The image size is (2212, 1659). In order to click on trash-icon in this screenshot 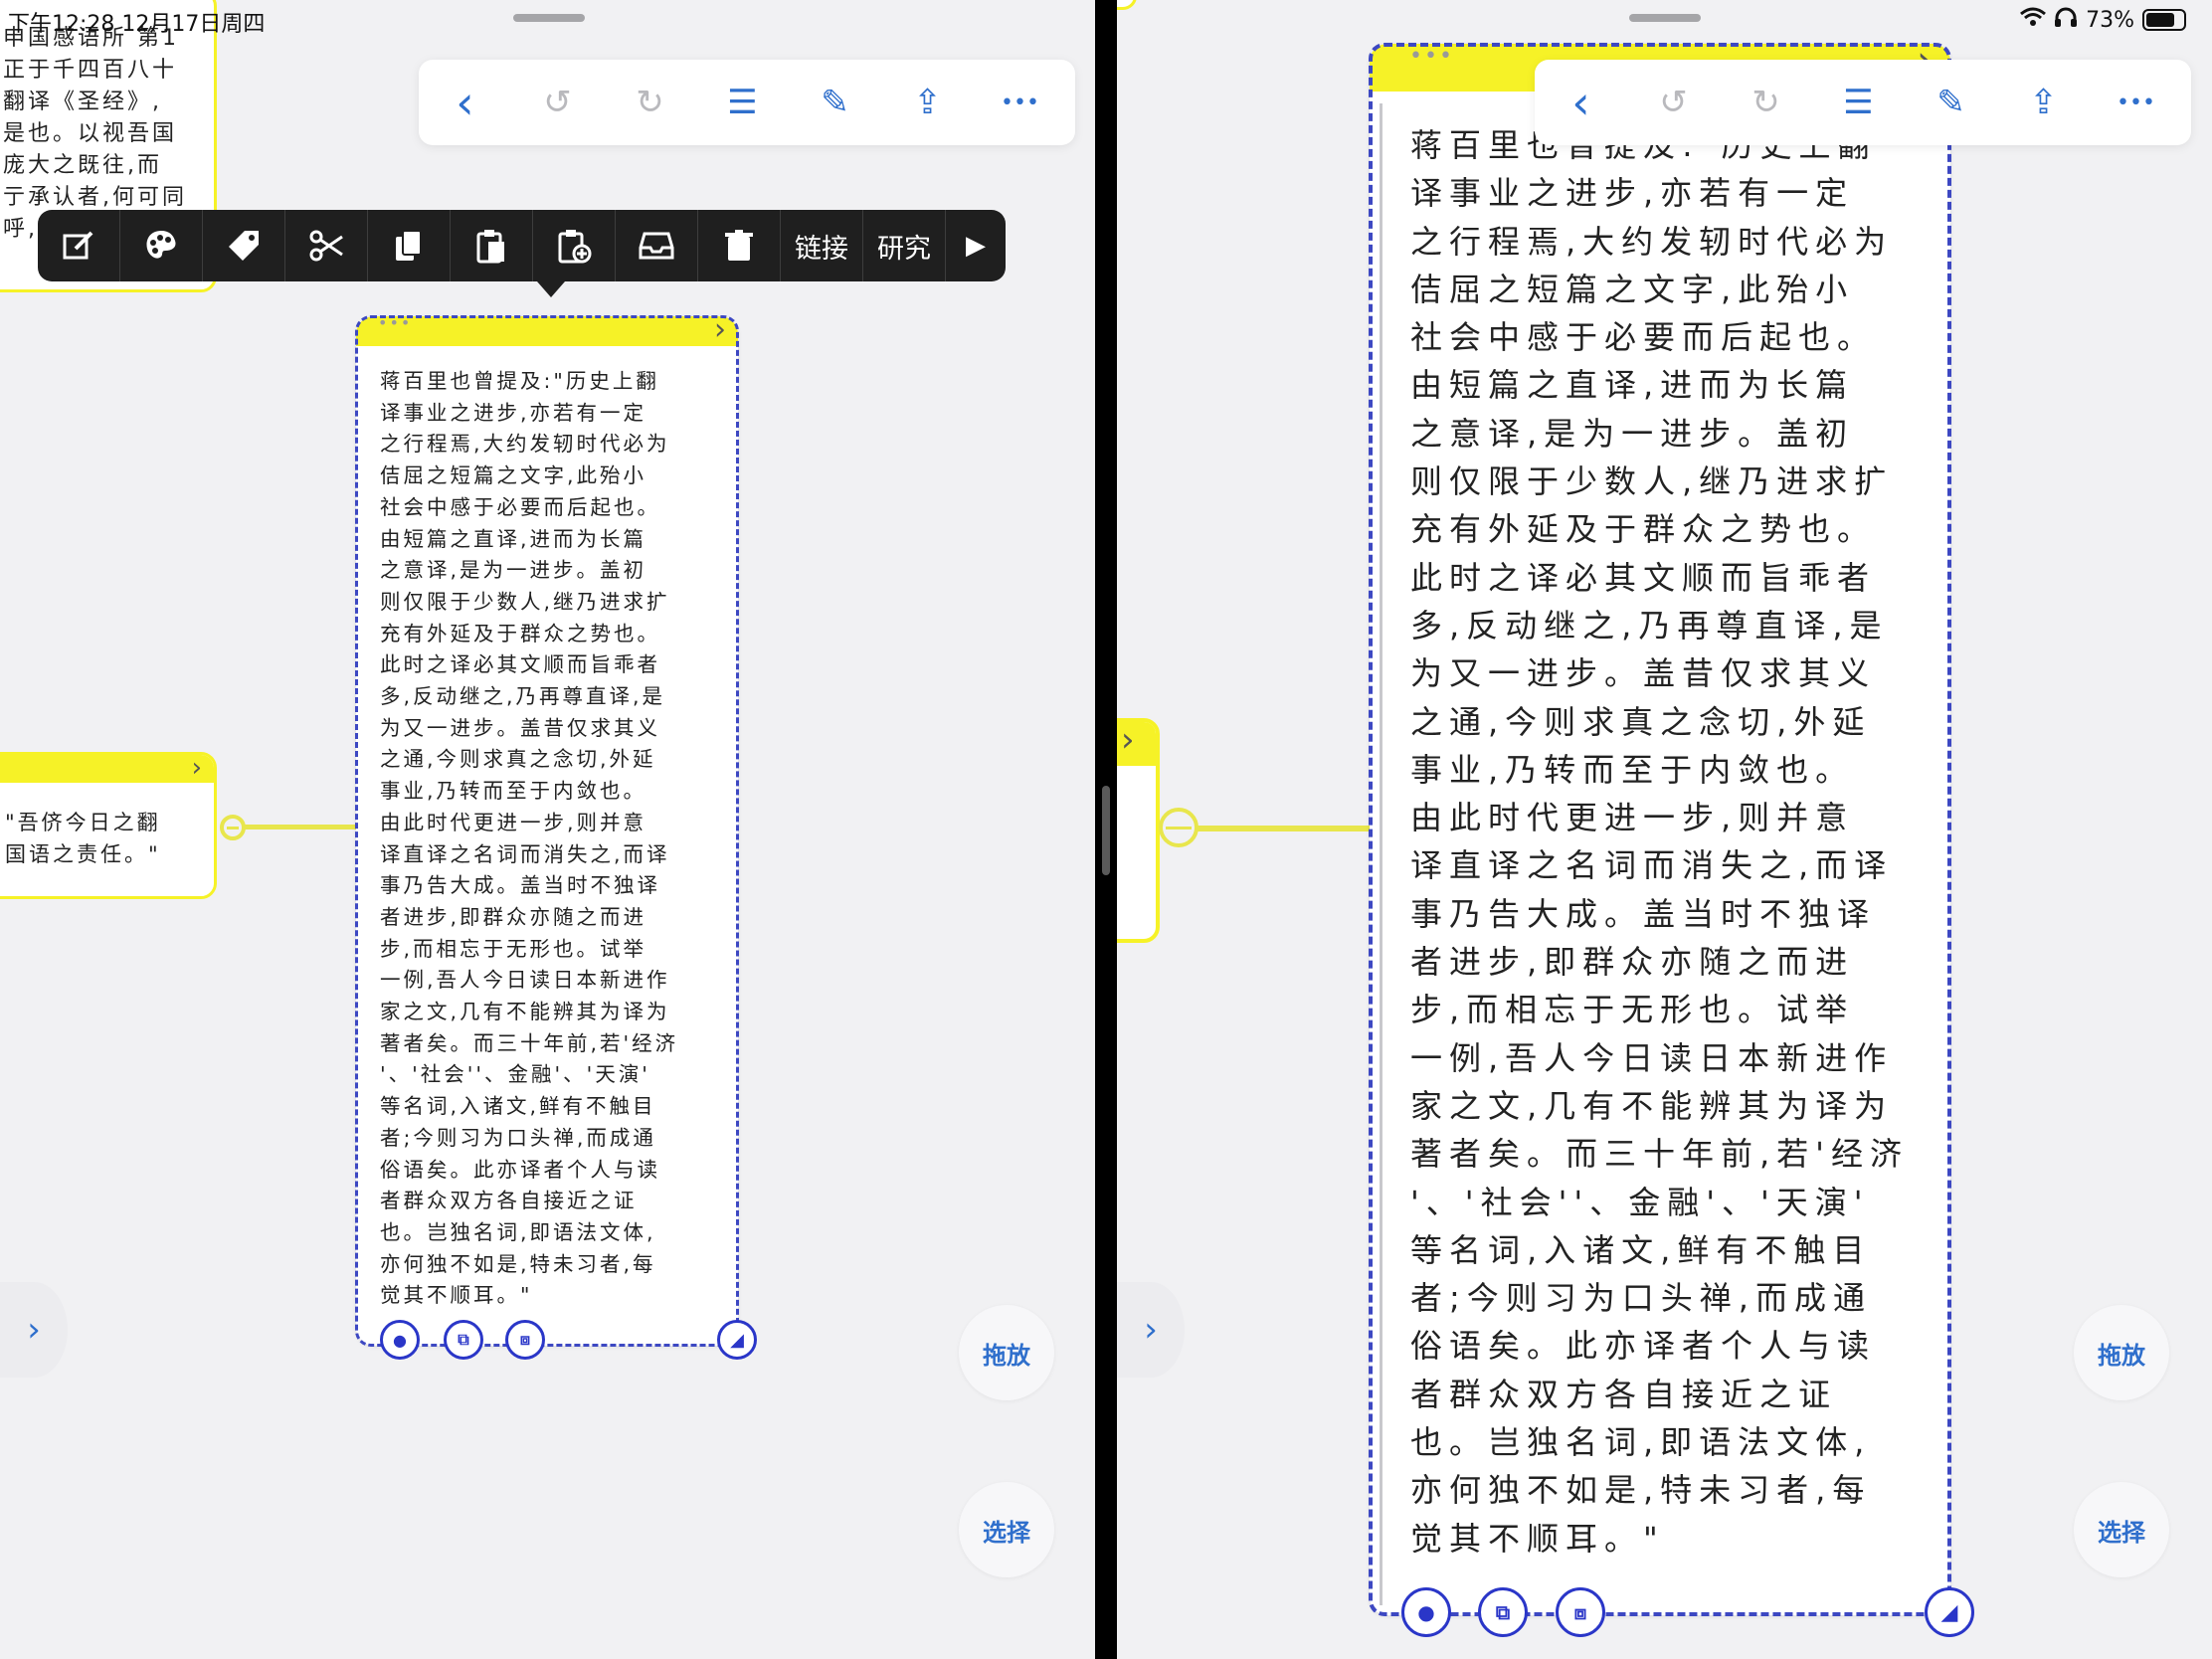, I will do `click(739, 245)`.